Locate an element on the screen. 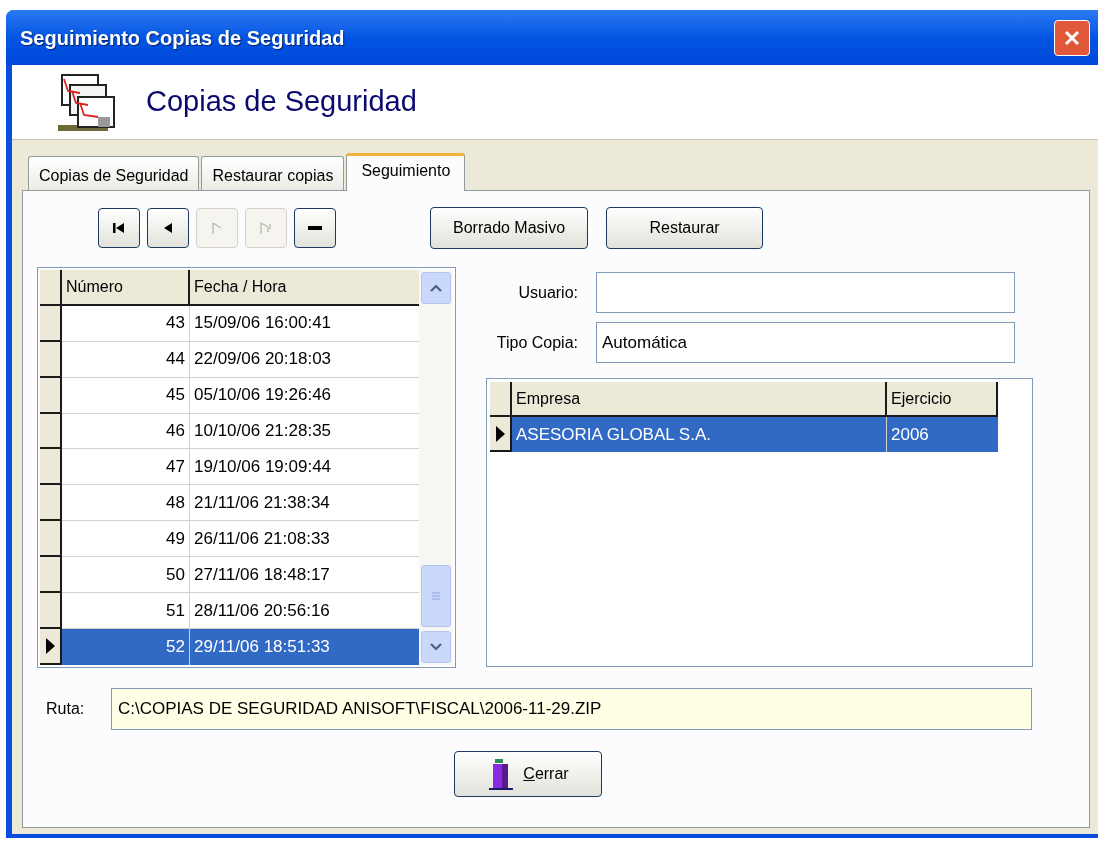 The width and height of the screenshot is (1098, 842). table-cell: 29/11/06 18:51:33 is located at coordinates (304, 647).